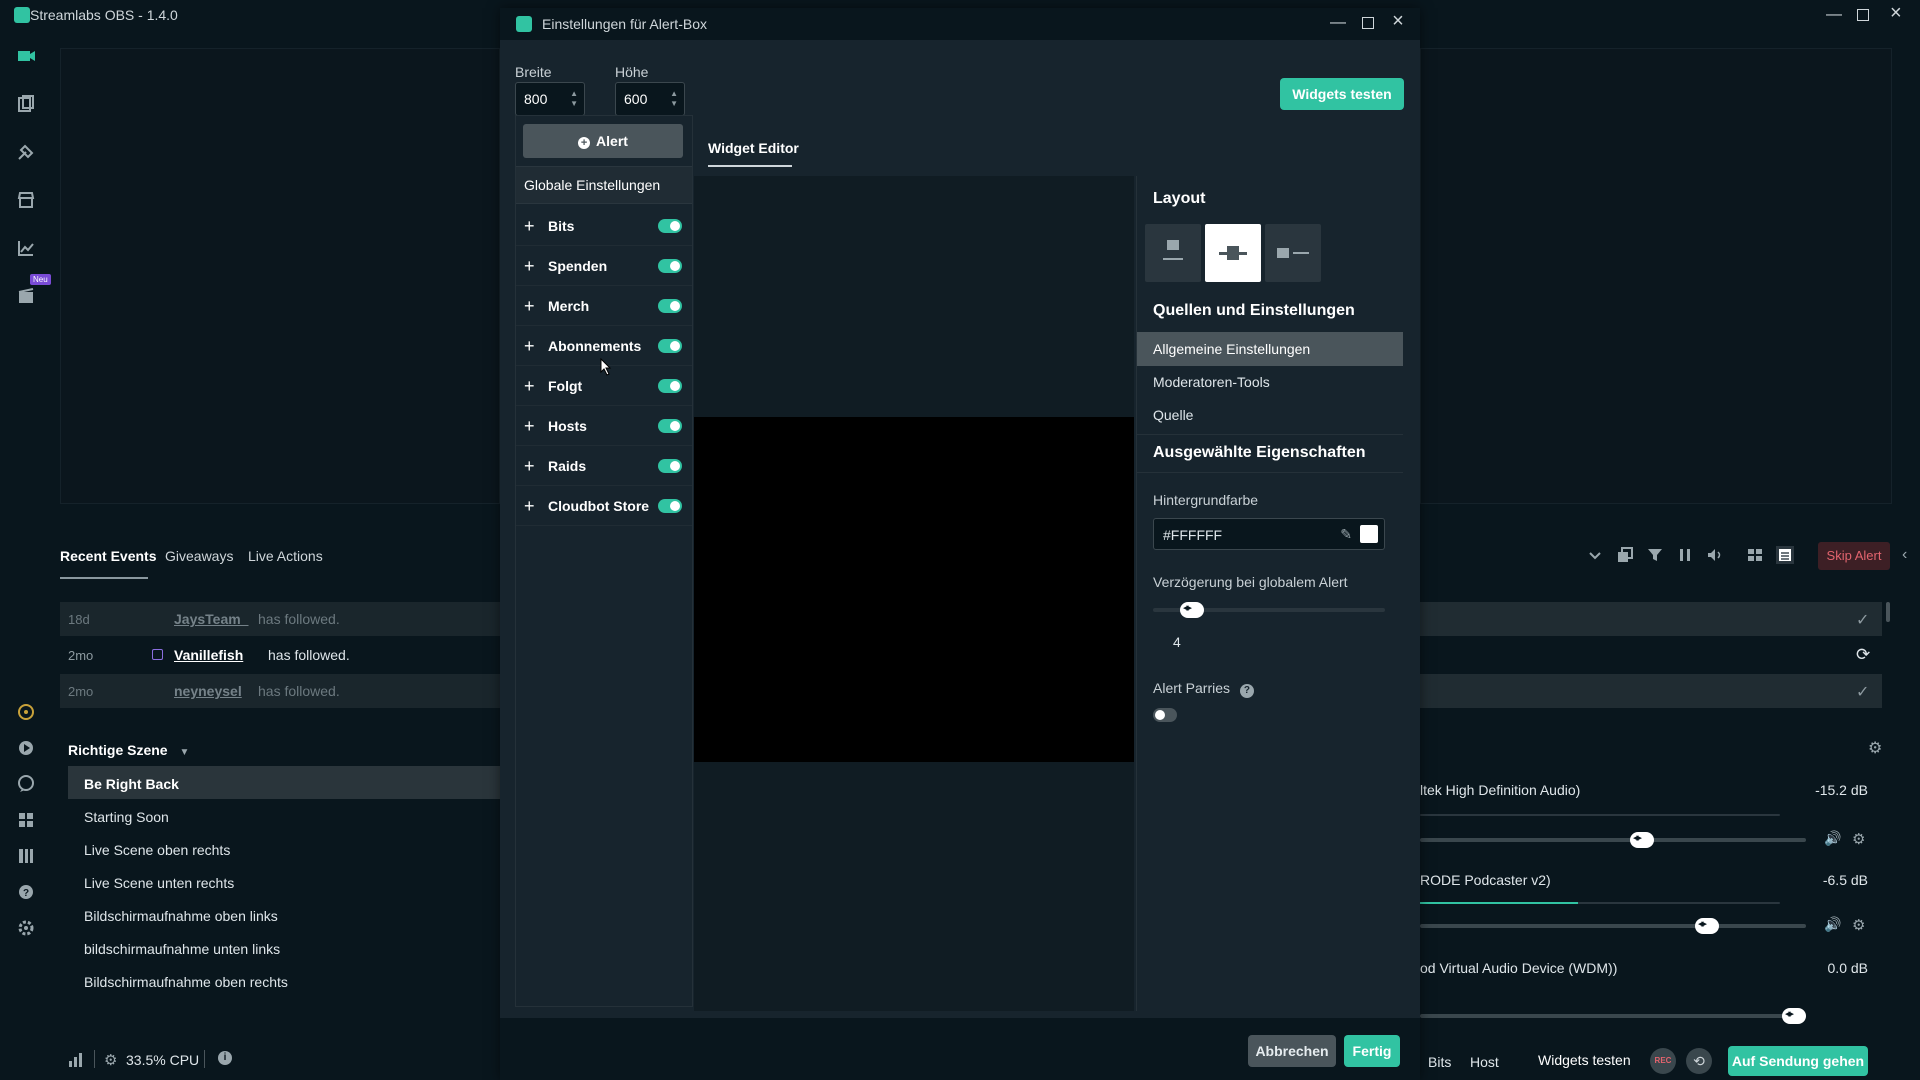 The image size is (1920, 1080). What do you see at coordinates (650, 99) in the screenshot?
I see `height-input: 600 ▲ ▼` at bounding box center [650, 99].